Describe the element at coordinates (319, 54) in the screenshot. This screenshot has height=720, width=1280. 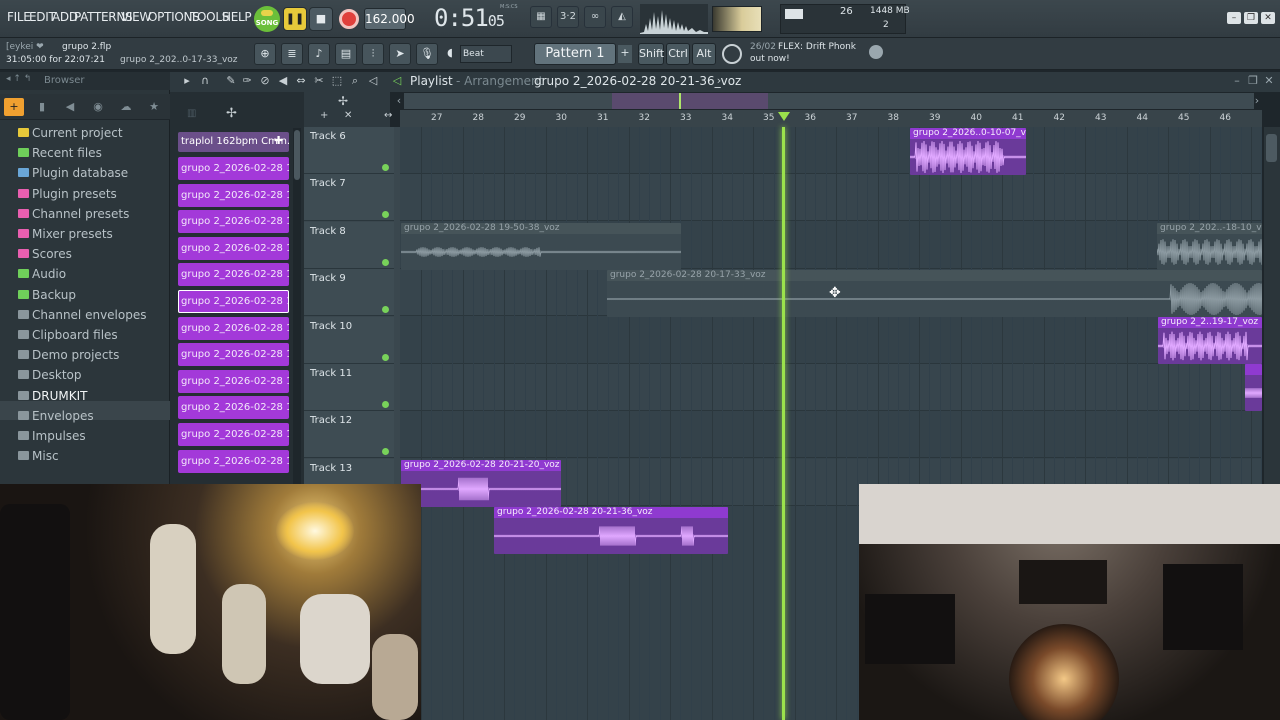
I see `piano-roll-icon: ♪` at that location.